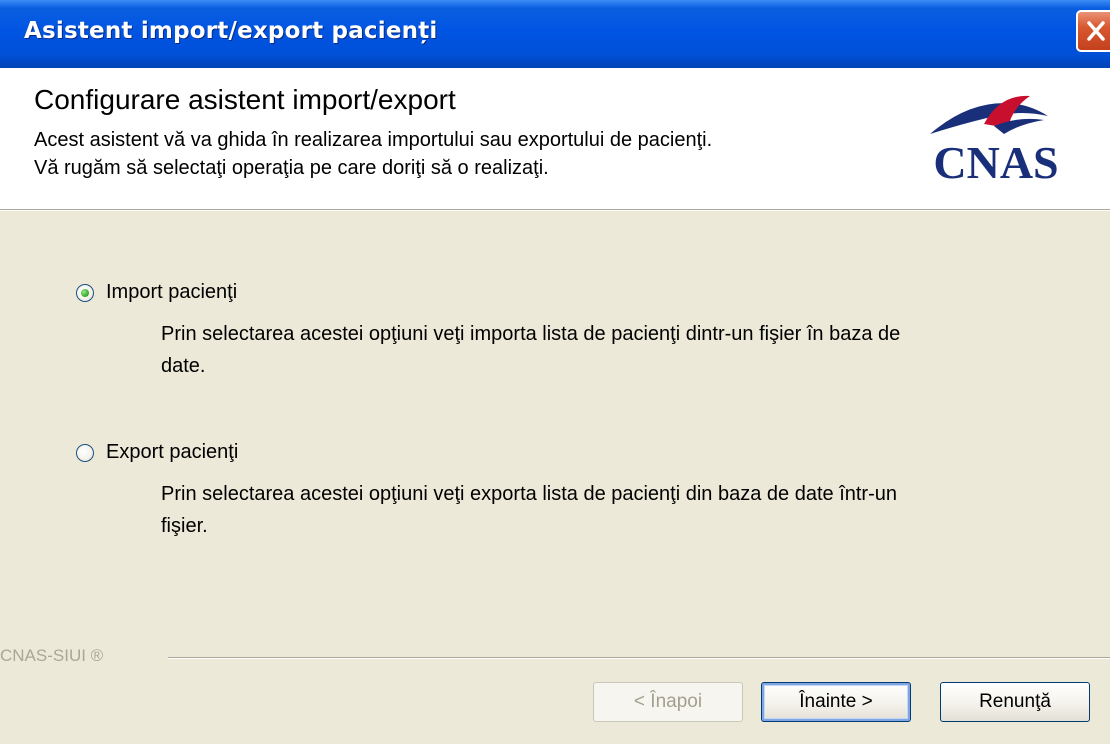  What do you see at coordinates (995, 161) in the screenshot?
I see `logo-text: CNAS` at bounding box center [995, 161].